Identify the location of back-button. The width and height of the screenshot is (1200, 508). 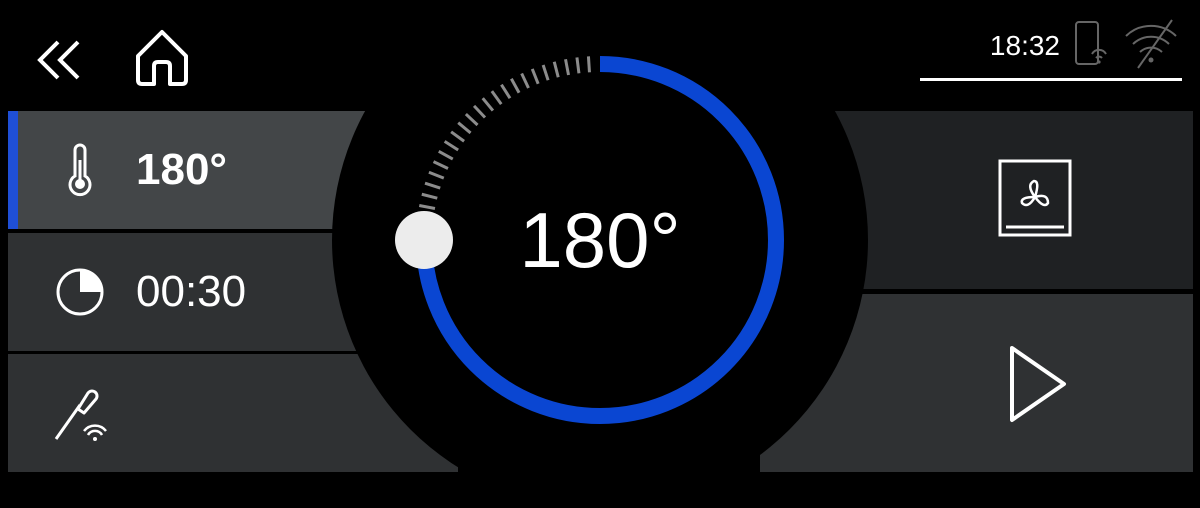
(60, 60).